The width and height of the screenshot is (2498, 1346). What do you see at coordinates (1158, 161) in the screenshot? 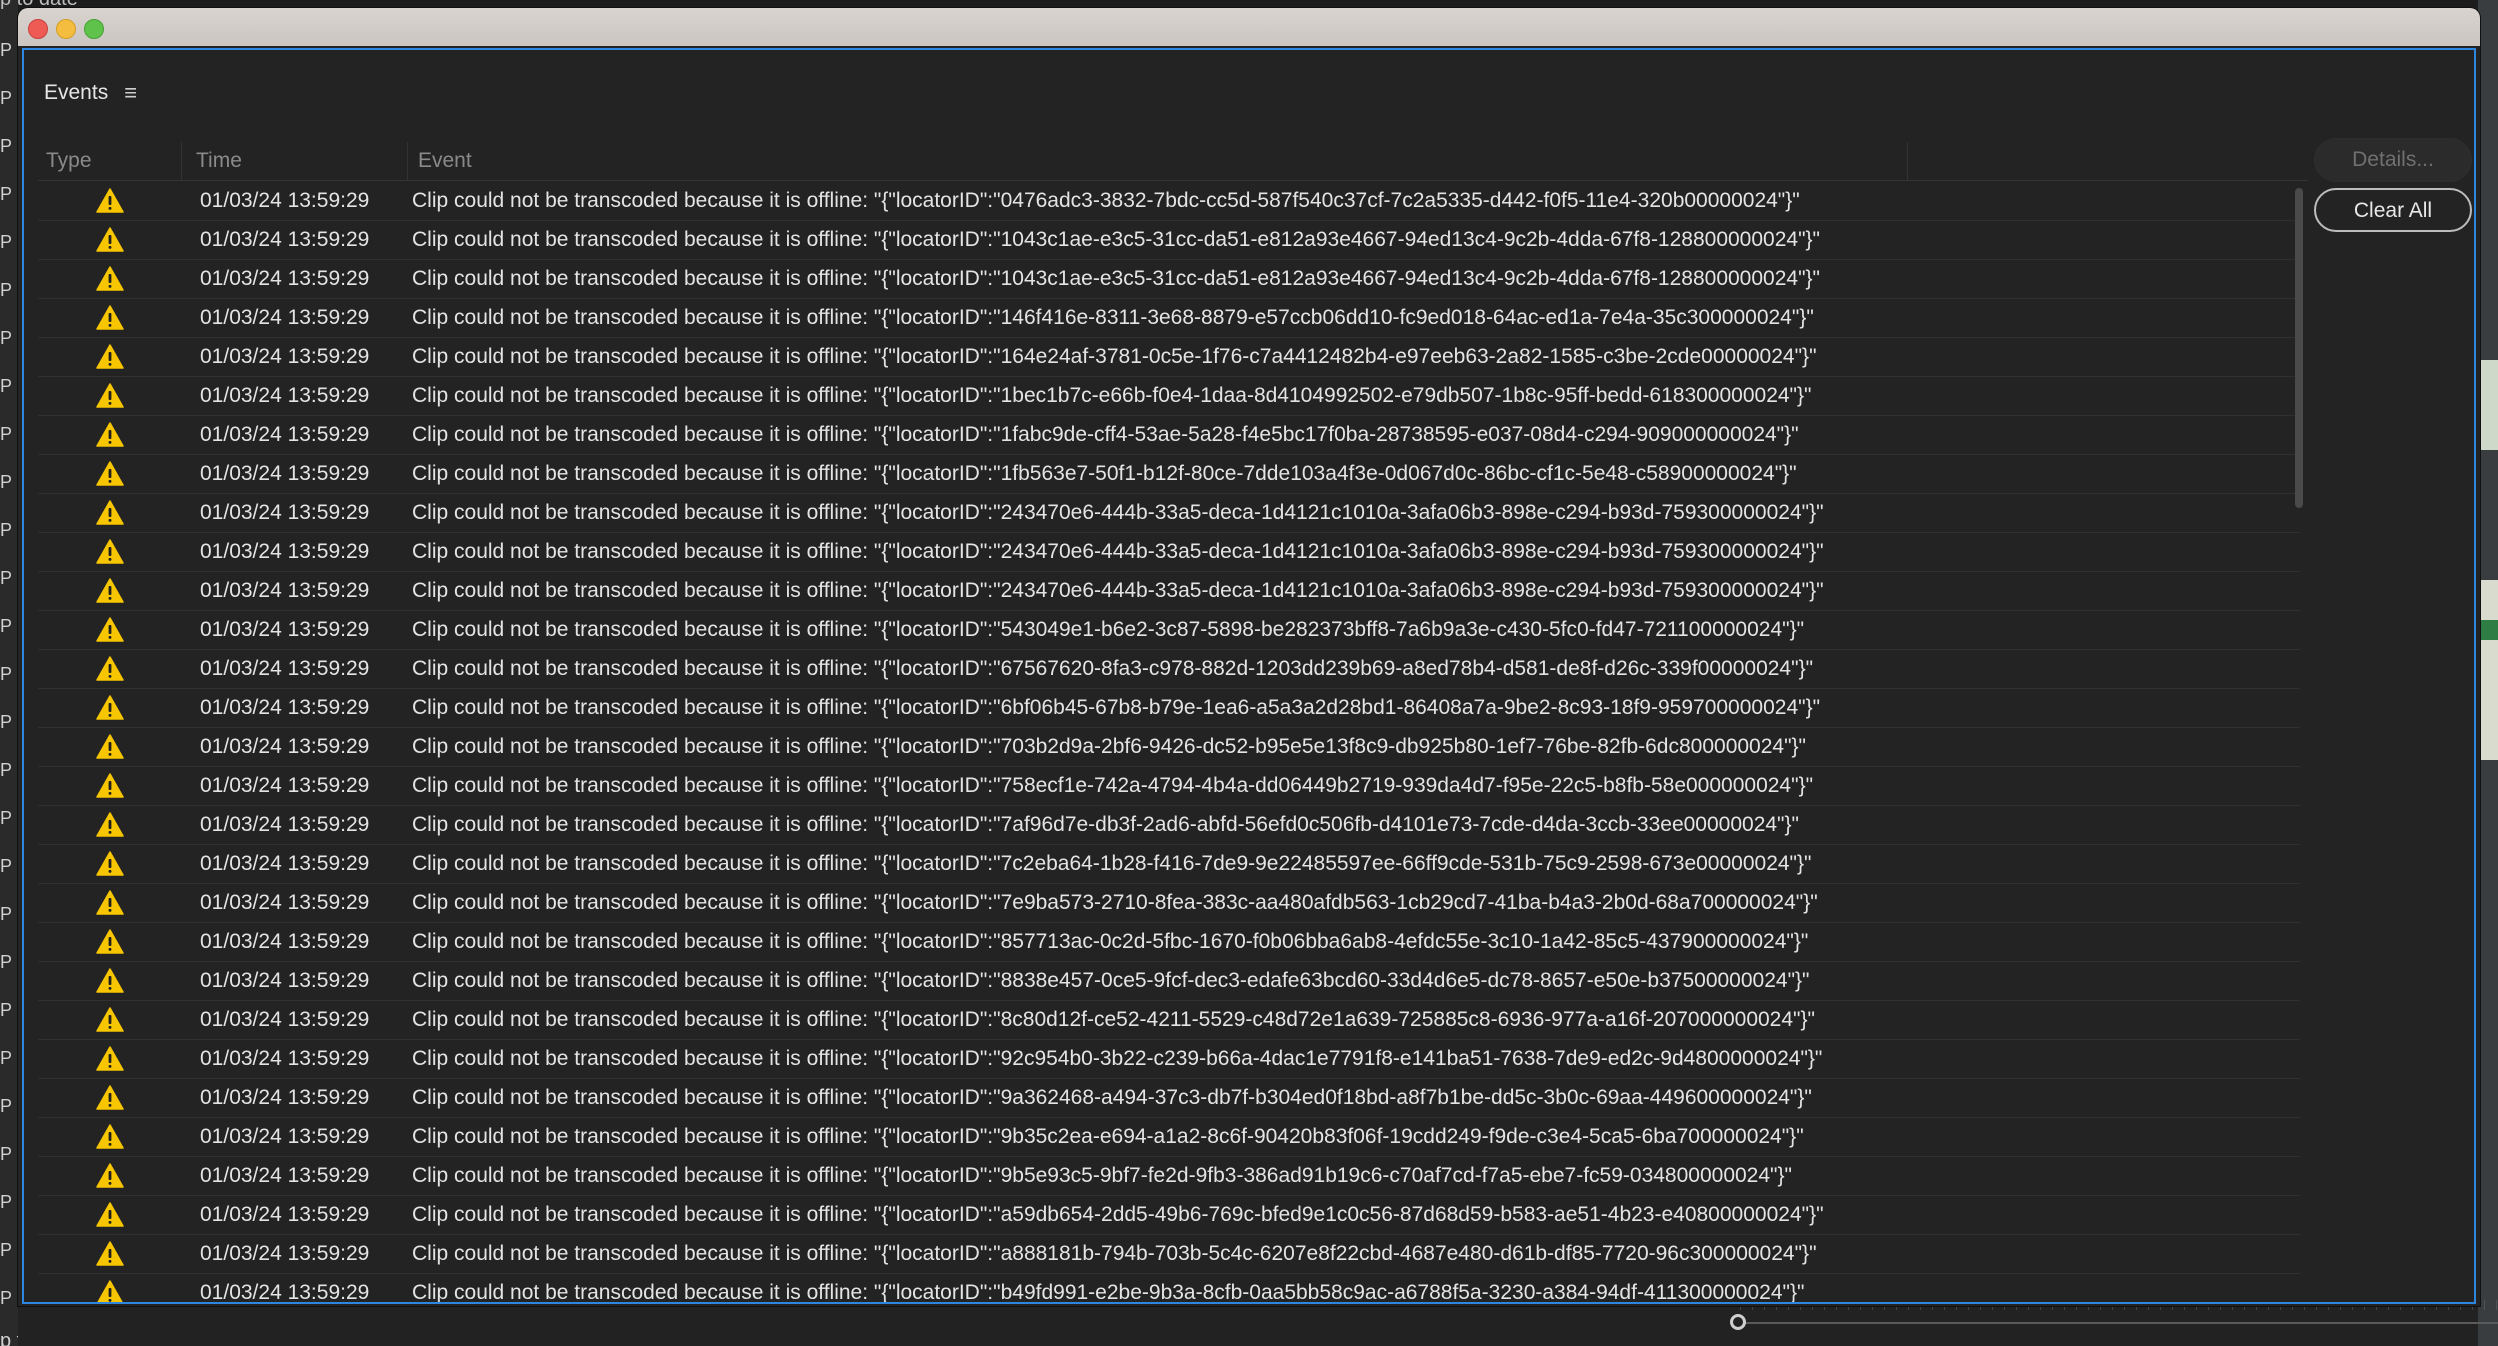
I see `column-header-event: Event` at bounding box center [1158, 161].